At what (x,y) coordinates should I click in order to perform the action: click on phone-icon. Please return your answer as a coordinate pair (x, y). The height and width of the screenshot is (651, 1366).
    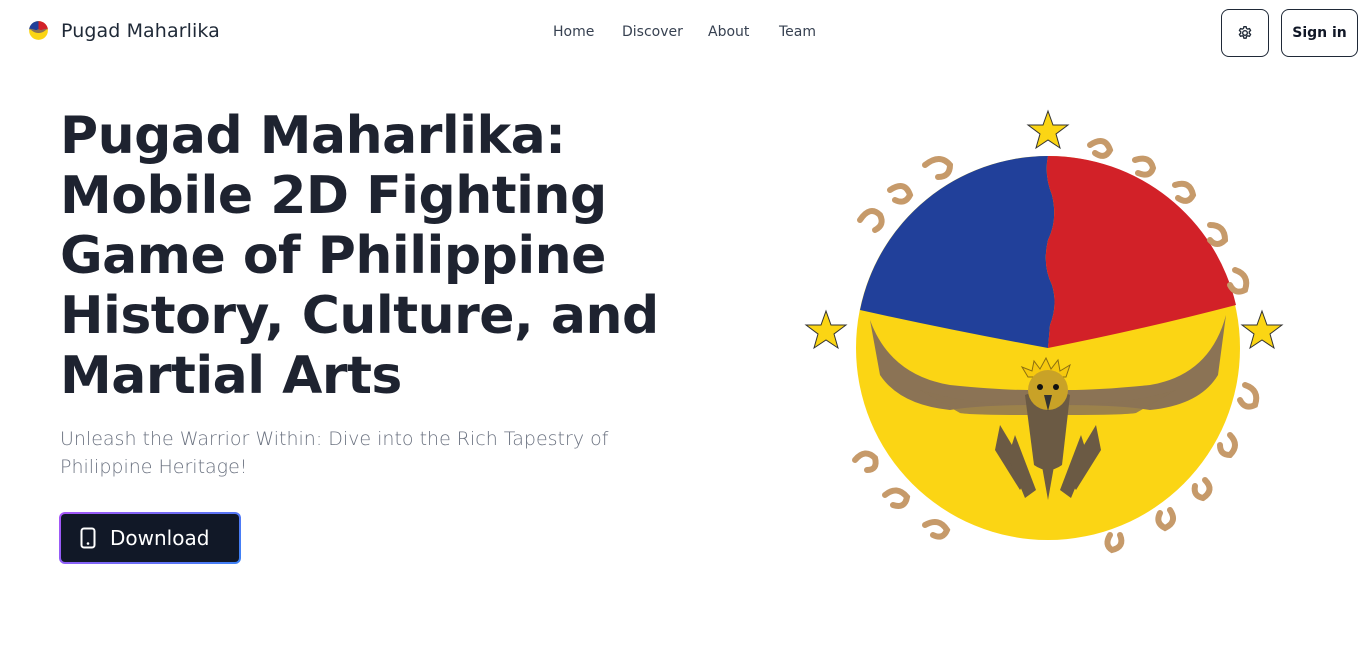
    Looking at the image, I should click on (88, 538).